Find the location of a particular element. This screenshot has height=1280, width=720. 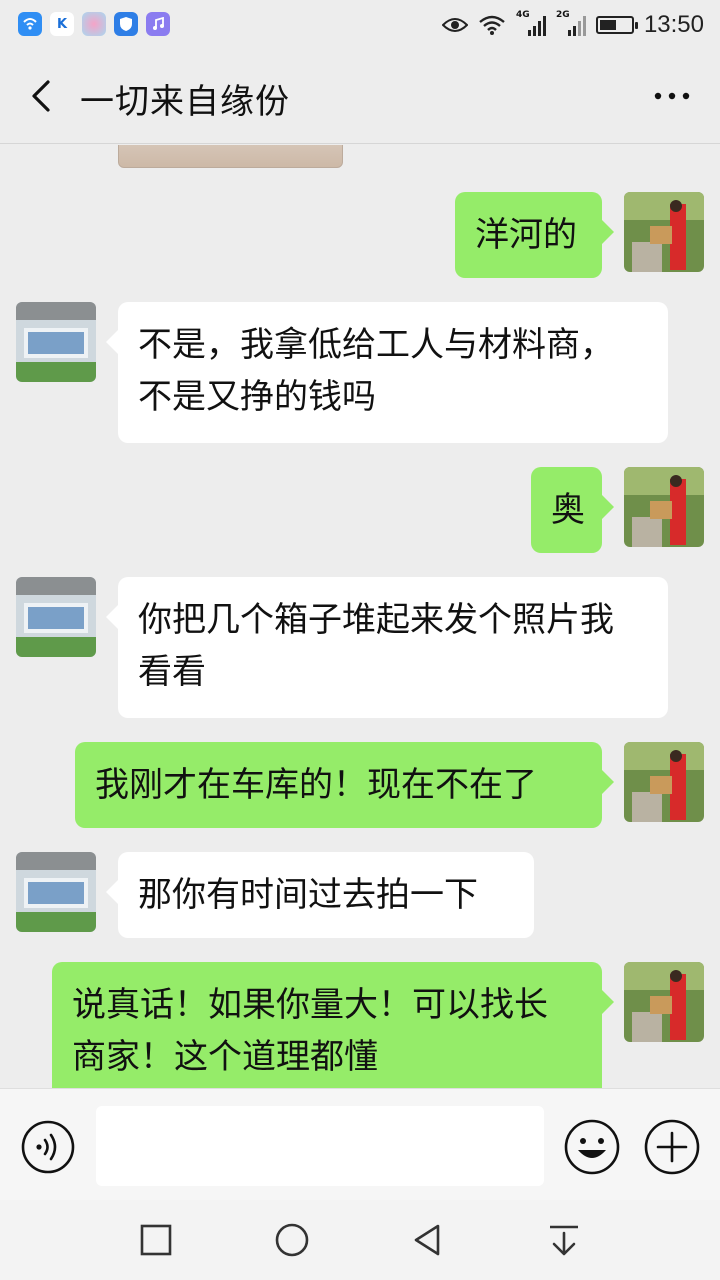

voice-icon is located at coordinates (48, 1147).